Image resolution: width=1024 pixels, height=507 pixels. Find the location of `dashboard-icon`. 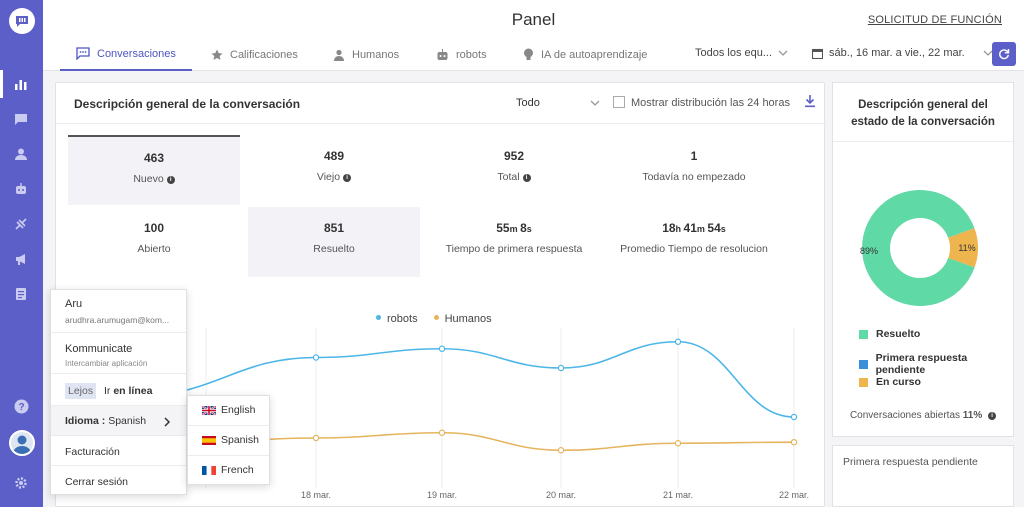

dashboard-icon is located at coordinates (21, 84).